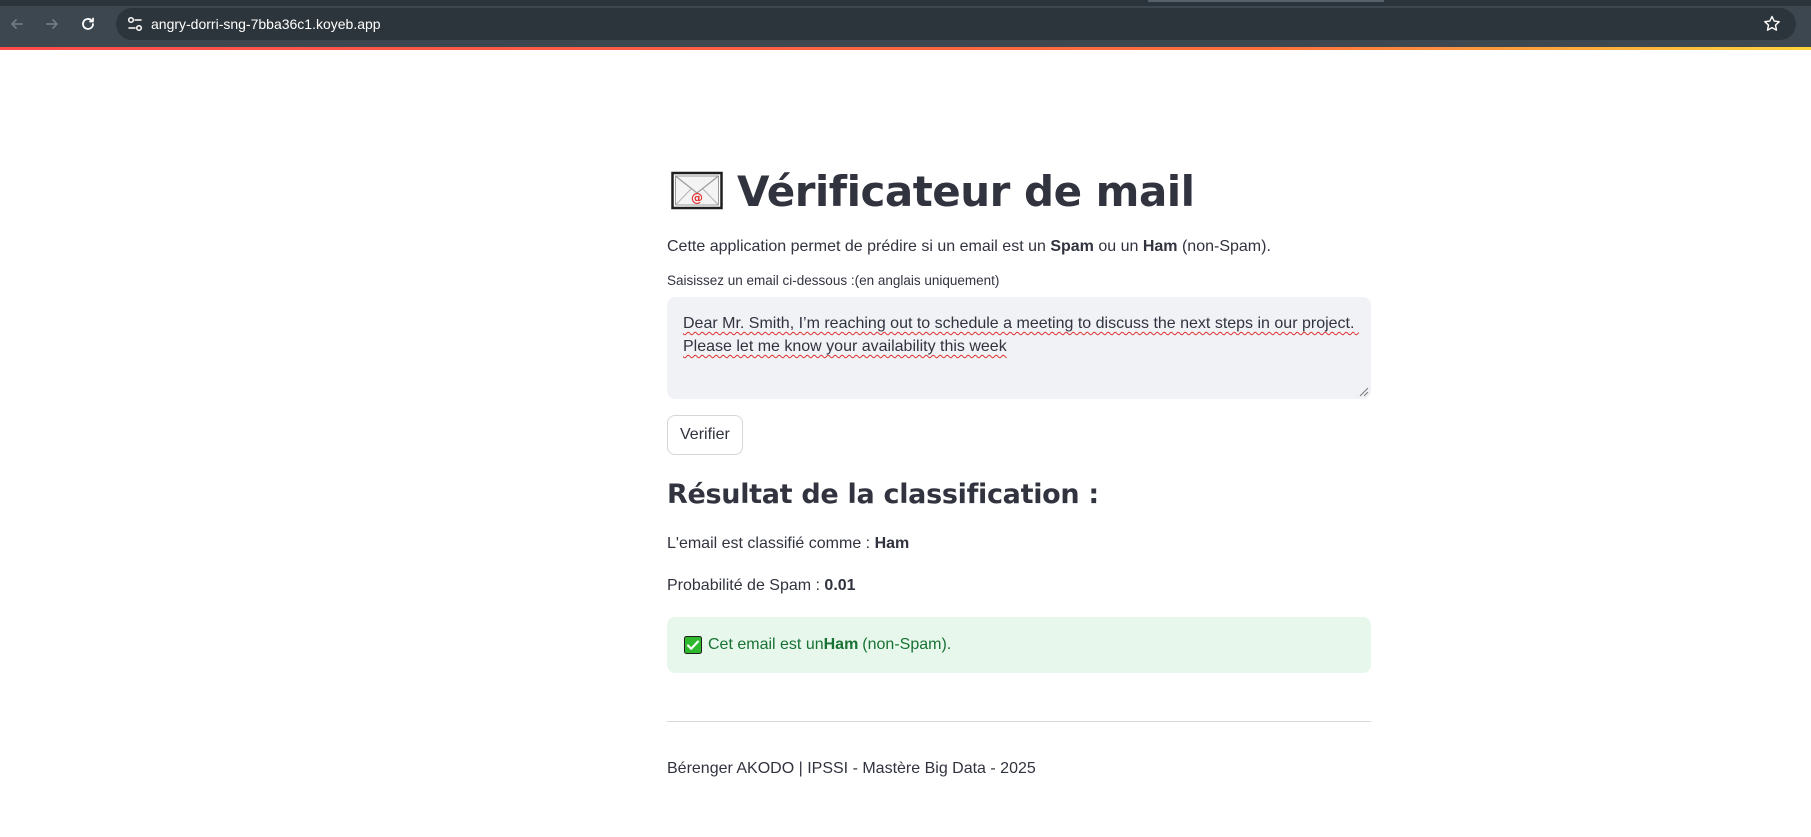 This screenshot has width=1811, height=837. Describe the element at coordinates (1019, 645) in the screenshot. I see `success-alert: Cet email est un Ham (non-Spam).` at that location.